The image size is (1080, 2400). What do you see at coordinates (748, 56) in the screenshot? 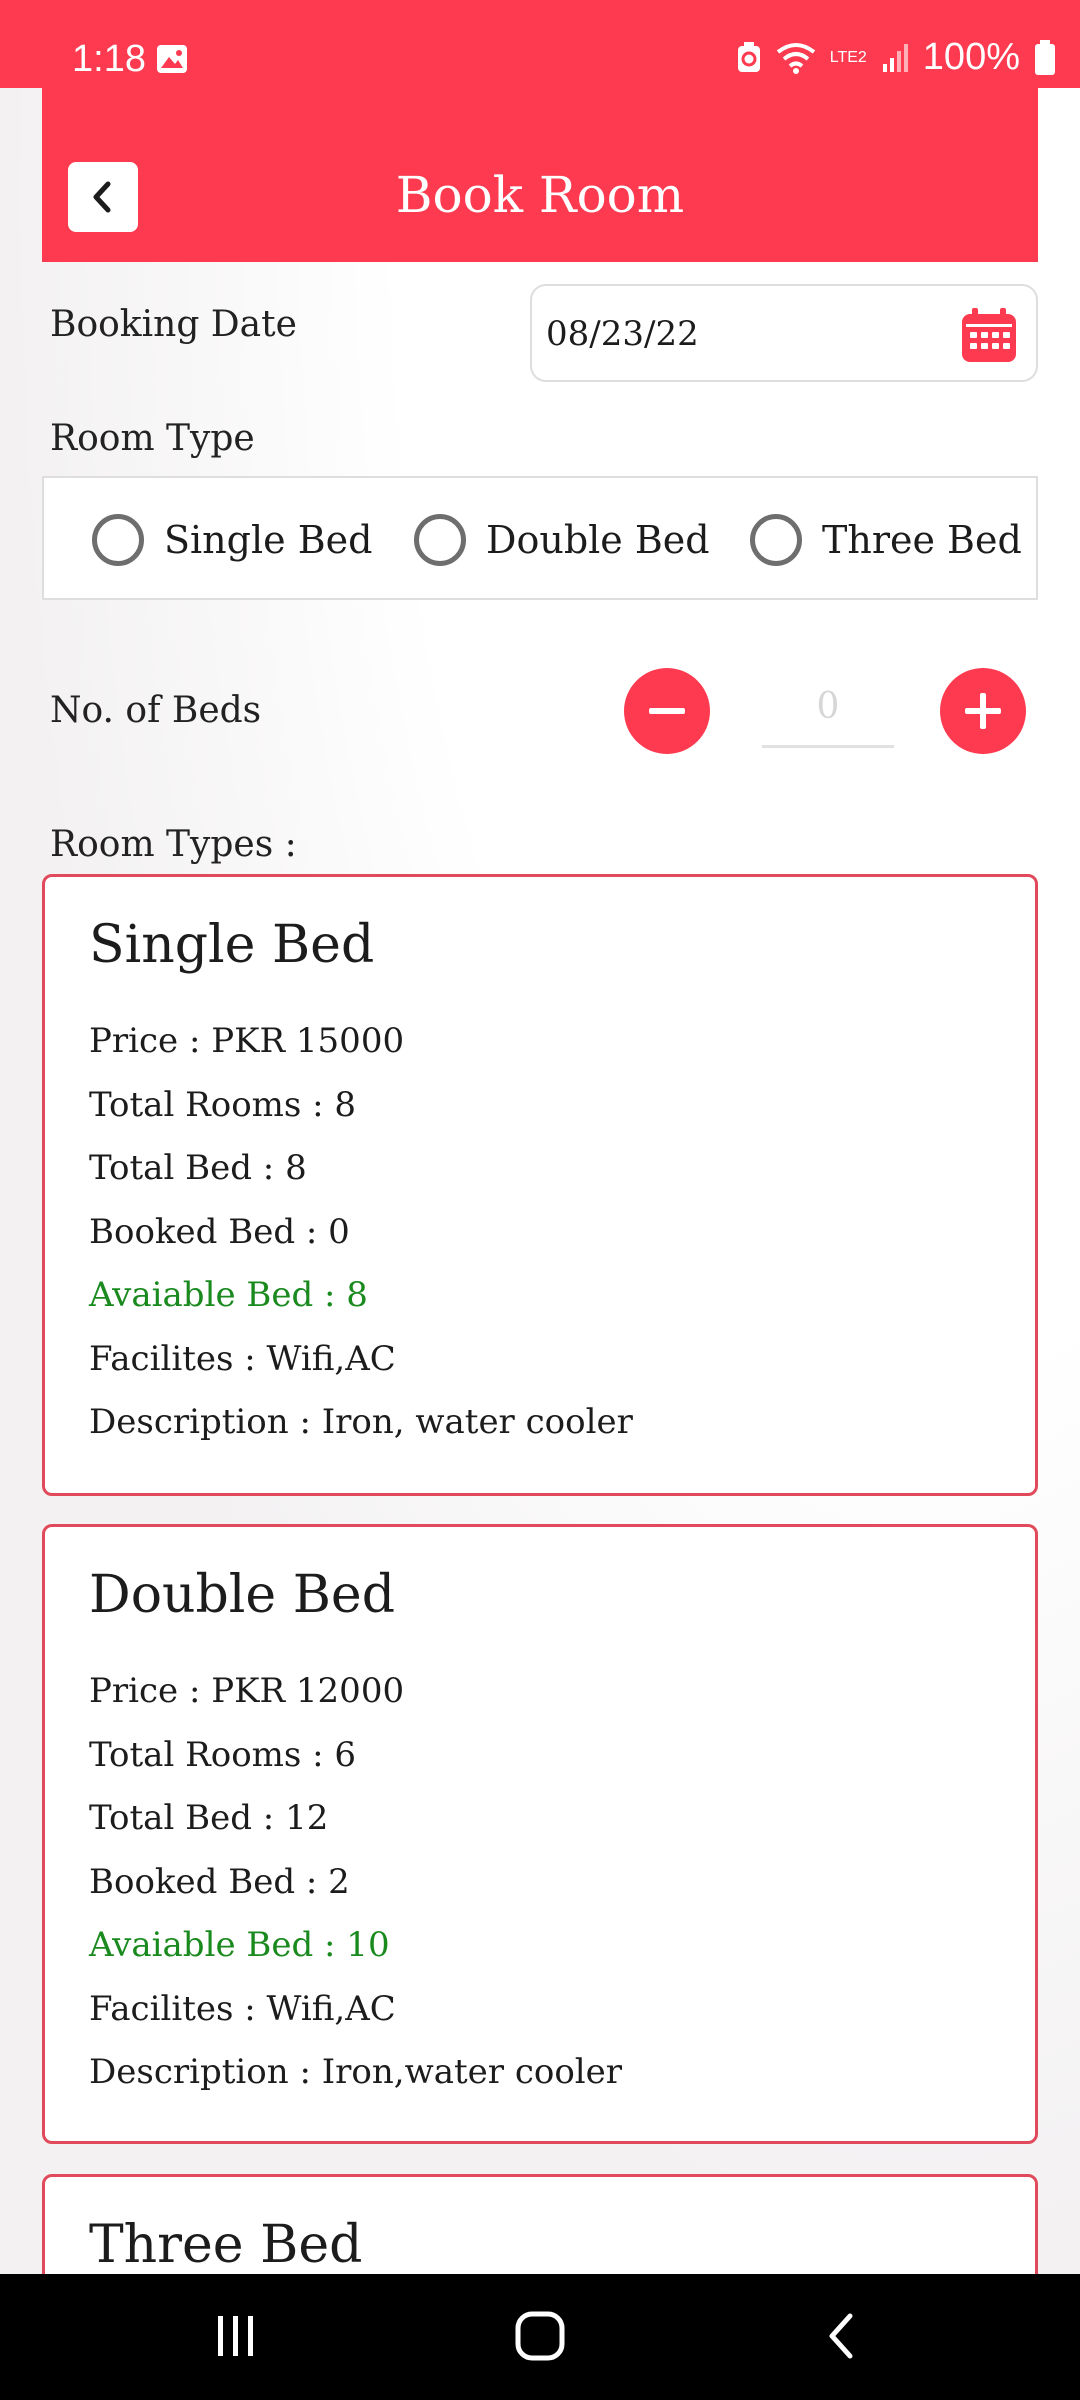
I see `battery-saver-icon` at bounding box center [748, 56].